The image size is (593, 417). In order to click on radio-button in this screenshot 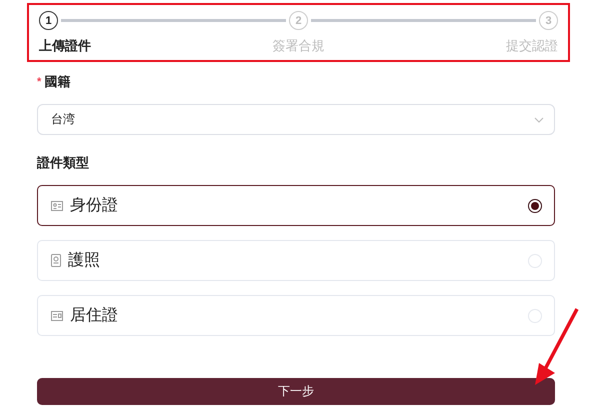, I will do `click(535, 205)`.